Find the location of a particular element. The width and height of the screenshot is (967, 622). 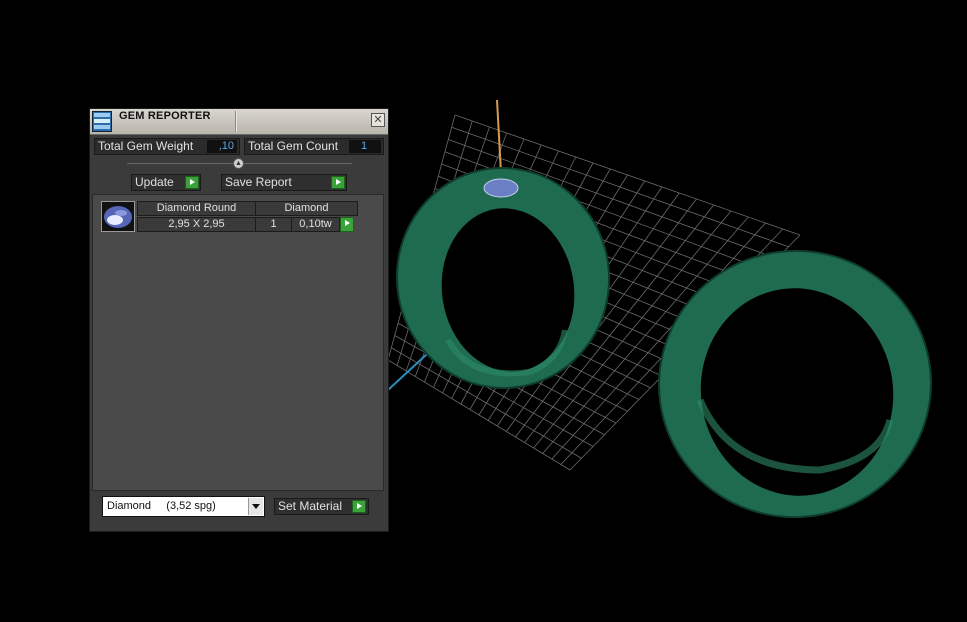

save-report-label: Save Report is located at coordinates (258, 182).